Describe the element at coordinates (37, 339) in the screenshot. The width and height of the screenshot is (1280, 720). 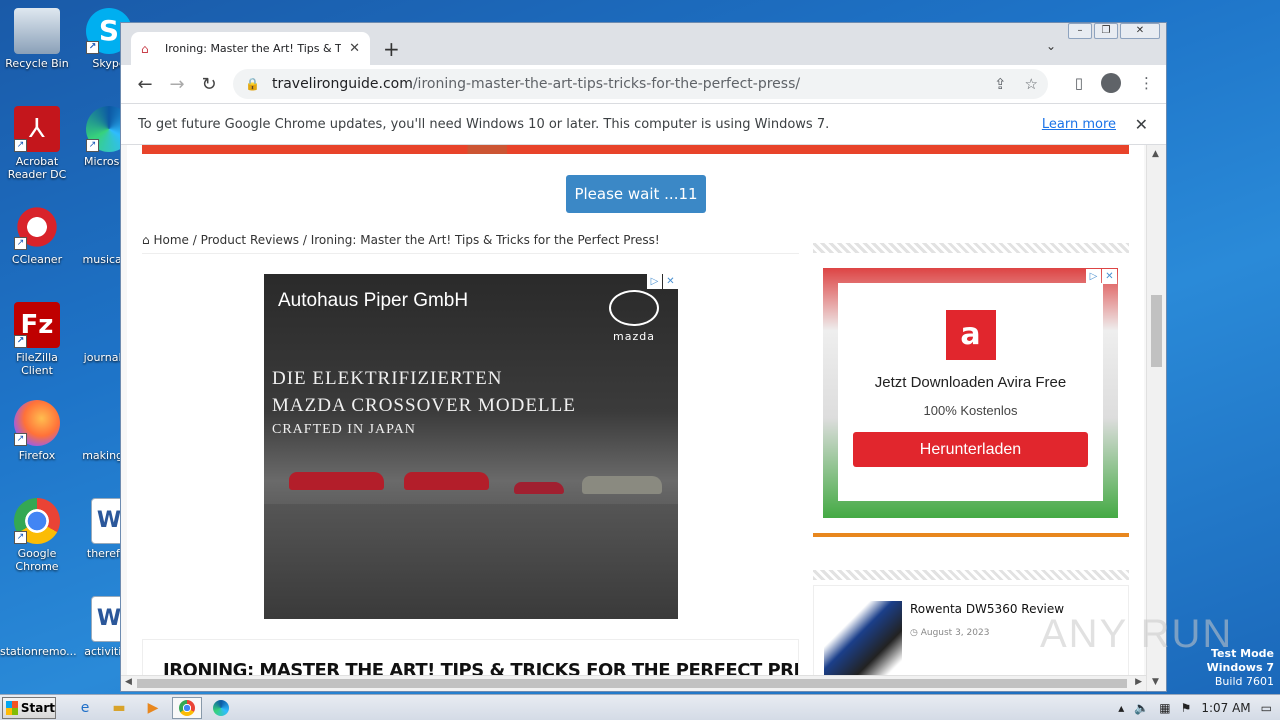
I see `desktop-icon-filezilla: Fz ↗ FileZilla Client` at that location.